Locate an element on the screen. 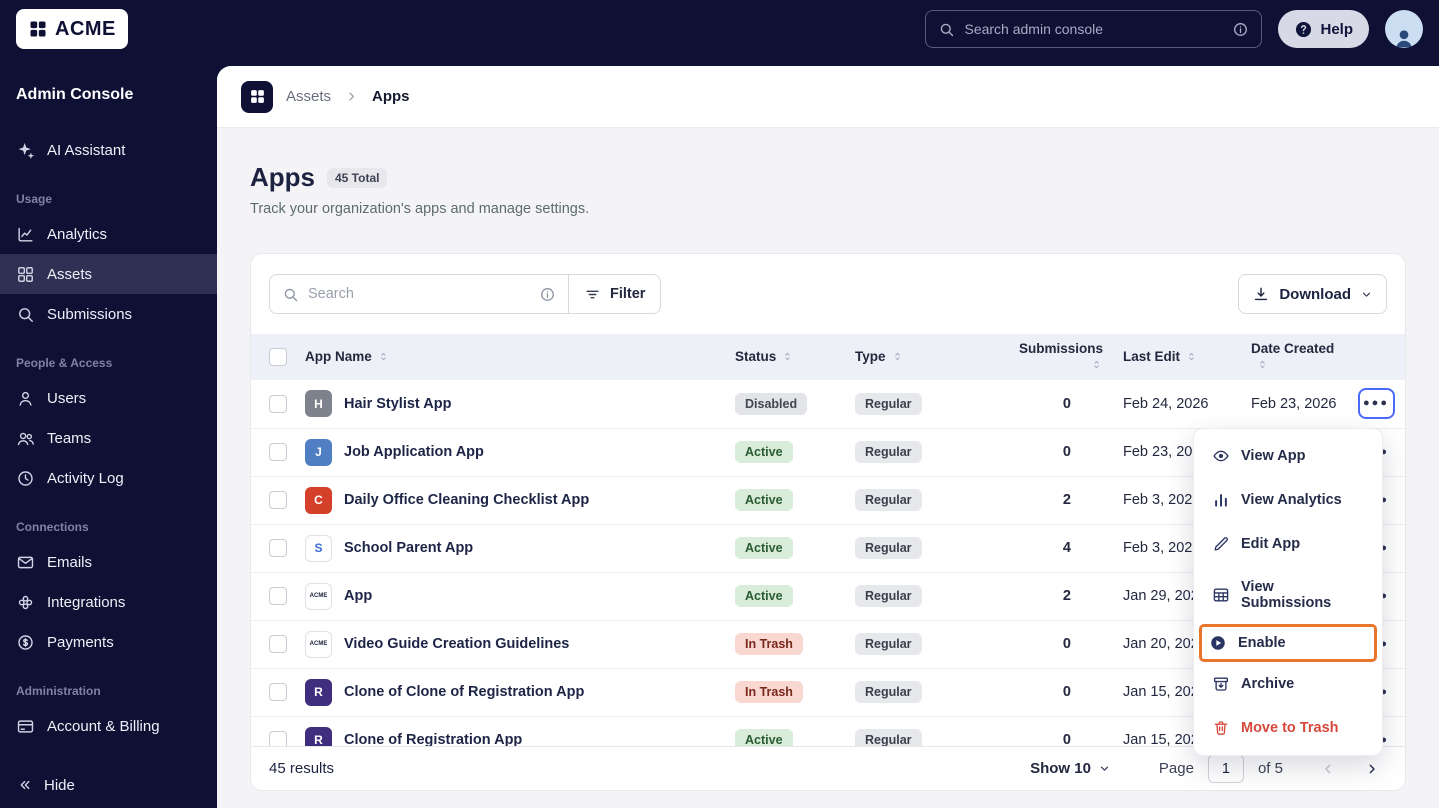  sidebar-item-label: Activity Log is located at coordinates (85, 478).